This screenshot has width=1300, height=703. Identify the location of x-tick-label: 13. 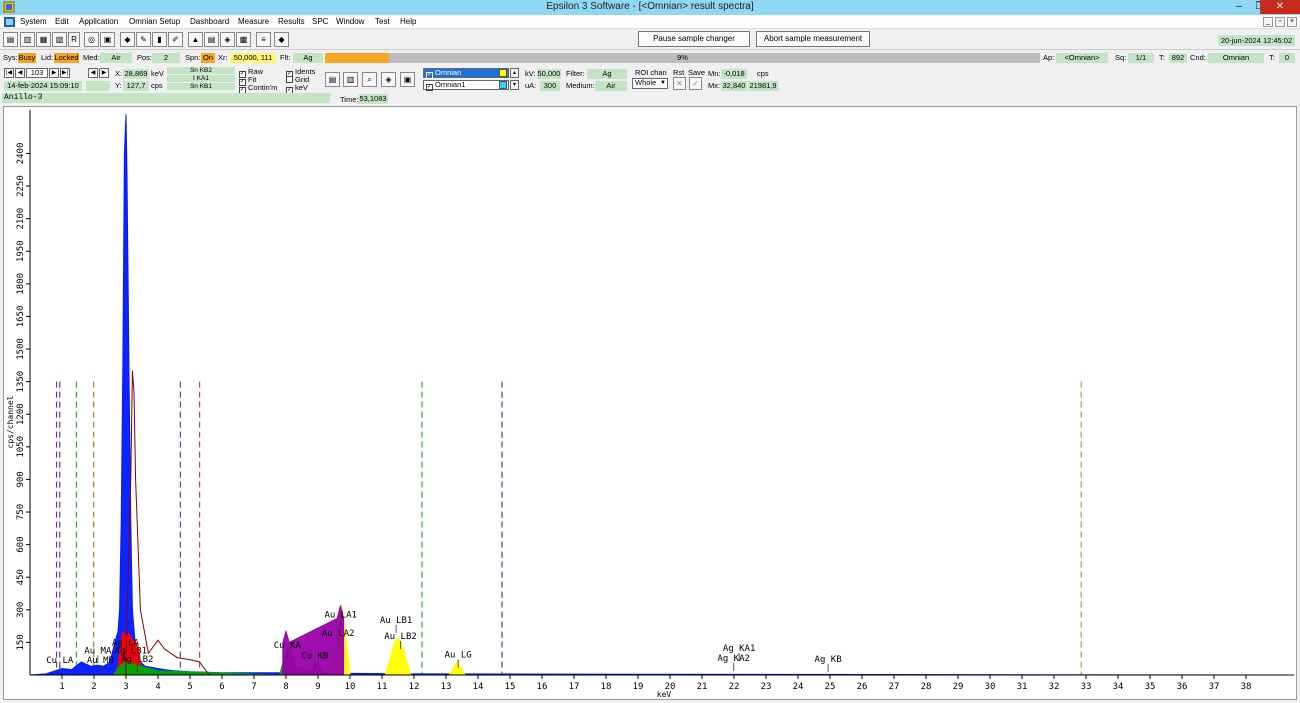
(446, 687).